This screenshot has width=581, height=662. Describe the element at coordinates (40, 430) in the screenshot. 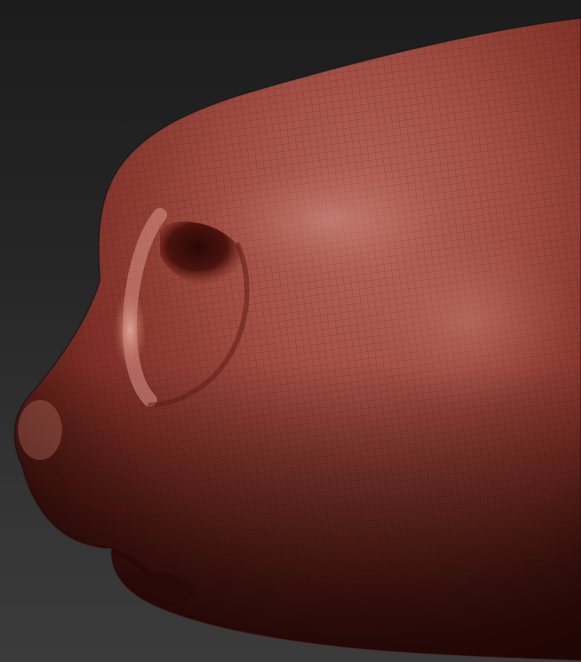

I see `nose-tip-highlight` at that location.